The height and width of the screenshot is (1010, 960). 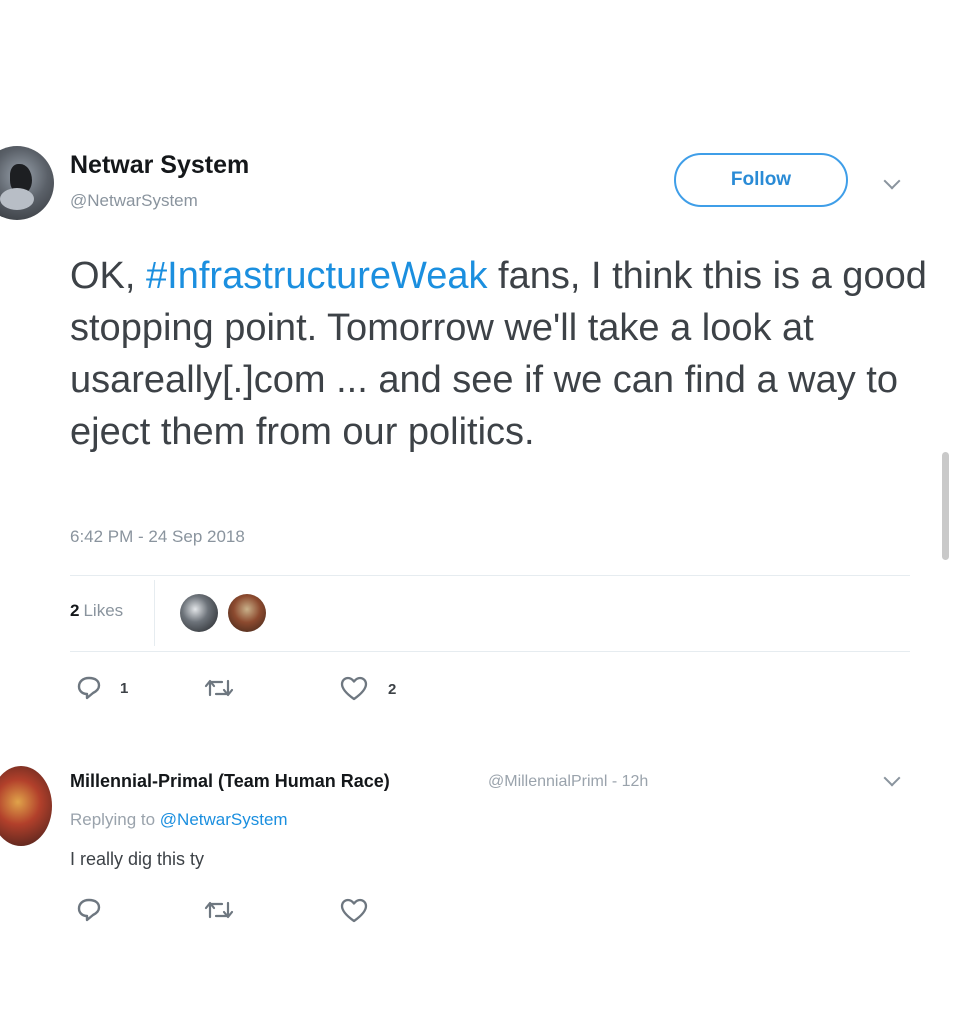 What do you see at coordinates (27, 183) in the screenshot?
I see `author-avatar` at bounding box center [27, 183].